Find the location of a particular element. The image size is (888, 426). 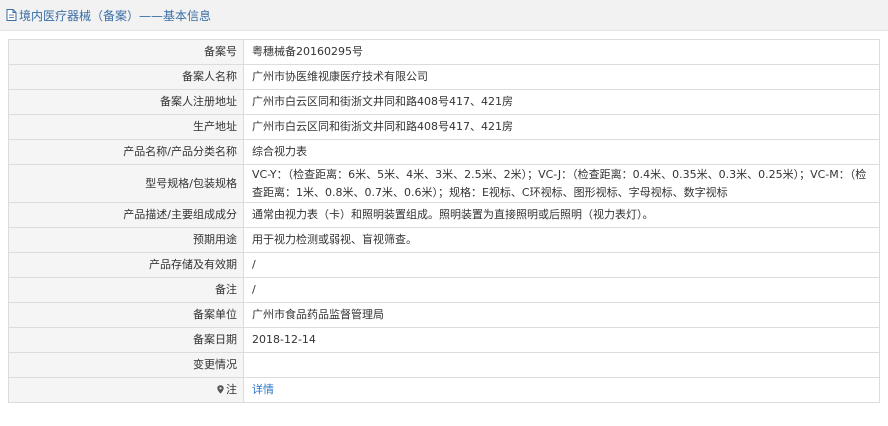

note-row: 注 详情 is located at coordinates (444, 390).